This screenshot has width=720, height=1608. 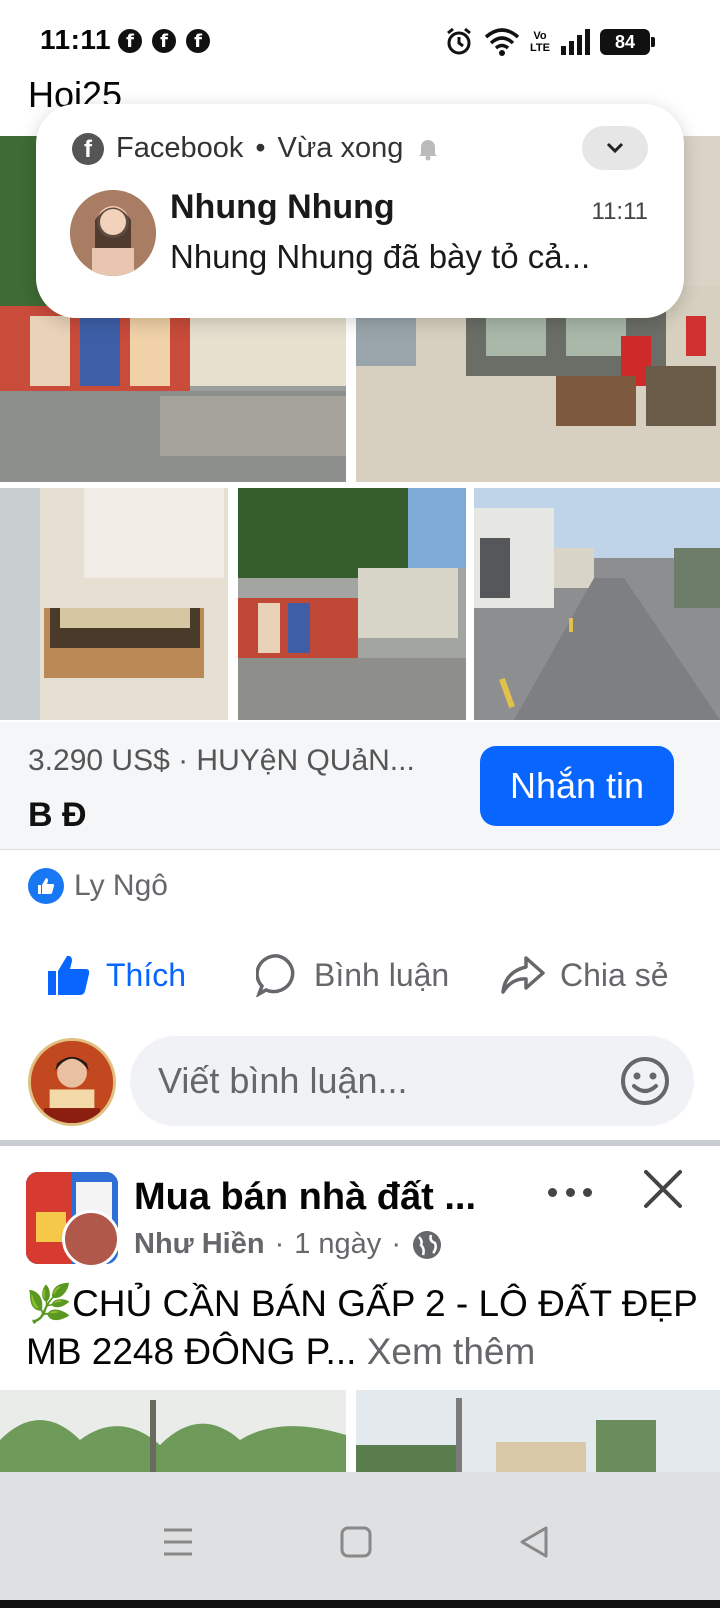 I want to click on like-button: Thích, so click(x=116, y=975).